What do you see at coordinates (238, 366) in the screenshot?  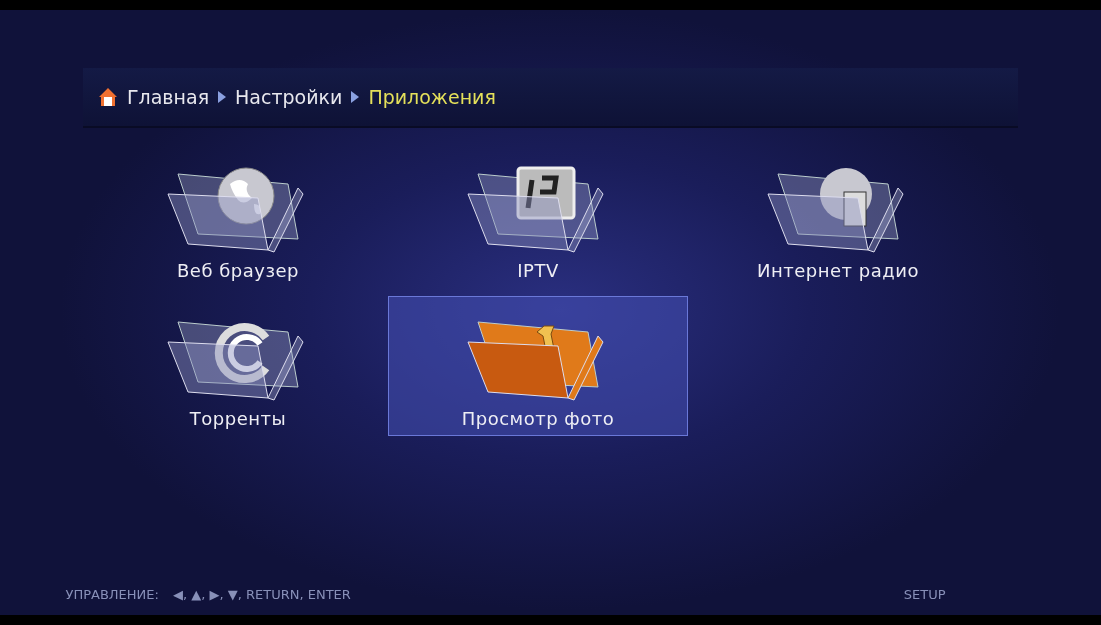 I see `app-tile: Торренты` at bounding box center [238, 366].